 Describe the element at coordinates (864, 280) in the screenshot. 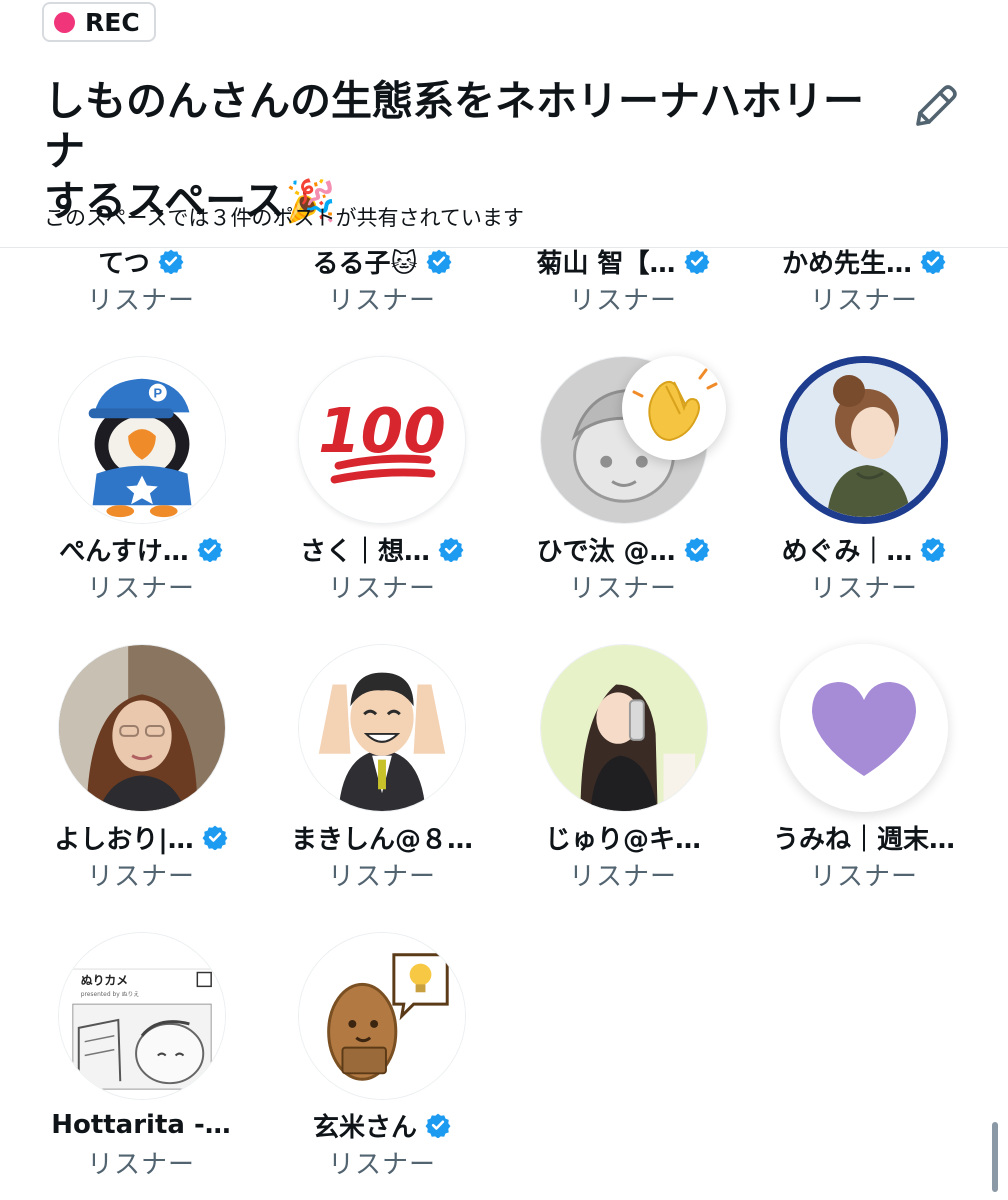

I see `listener-kame-sensei: かめ先生… リスナー` at that location.